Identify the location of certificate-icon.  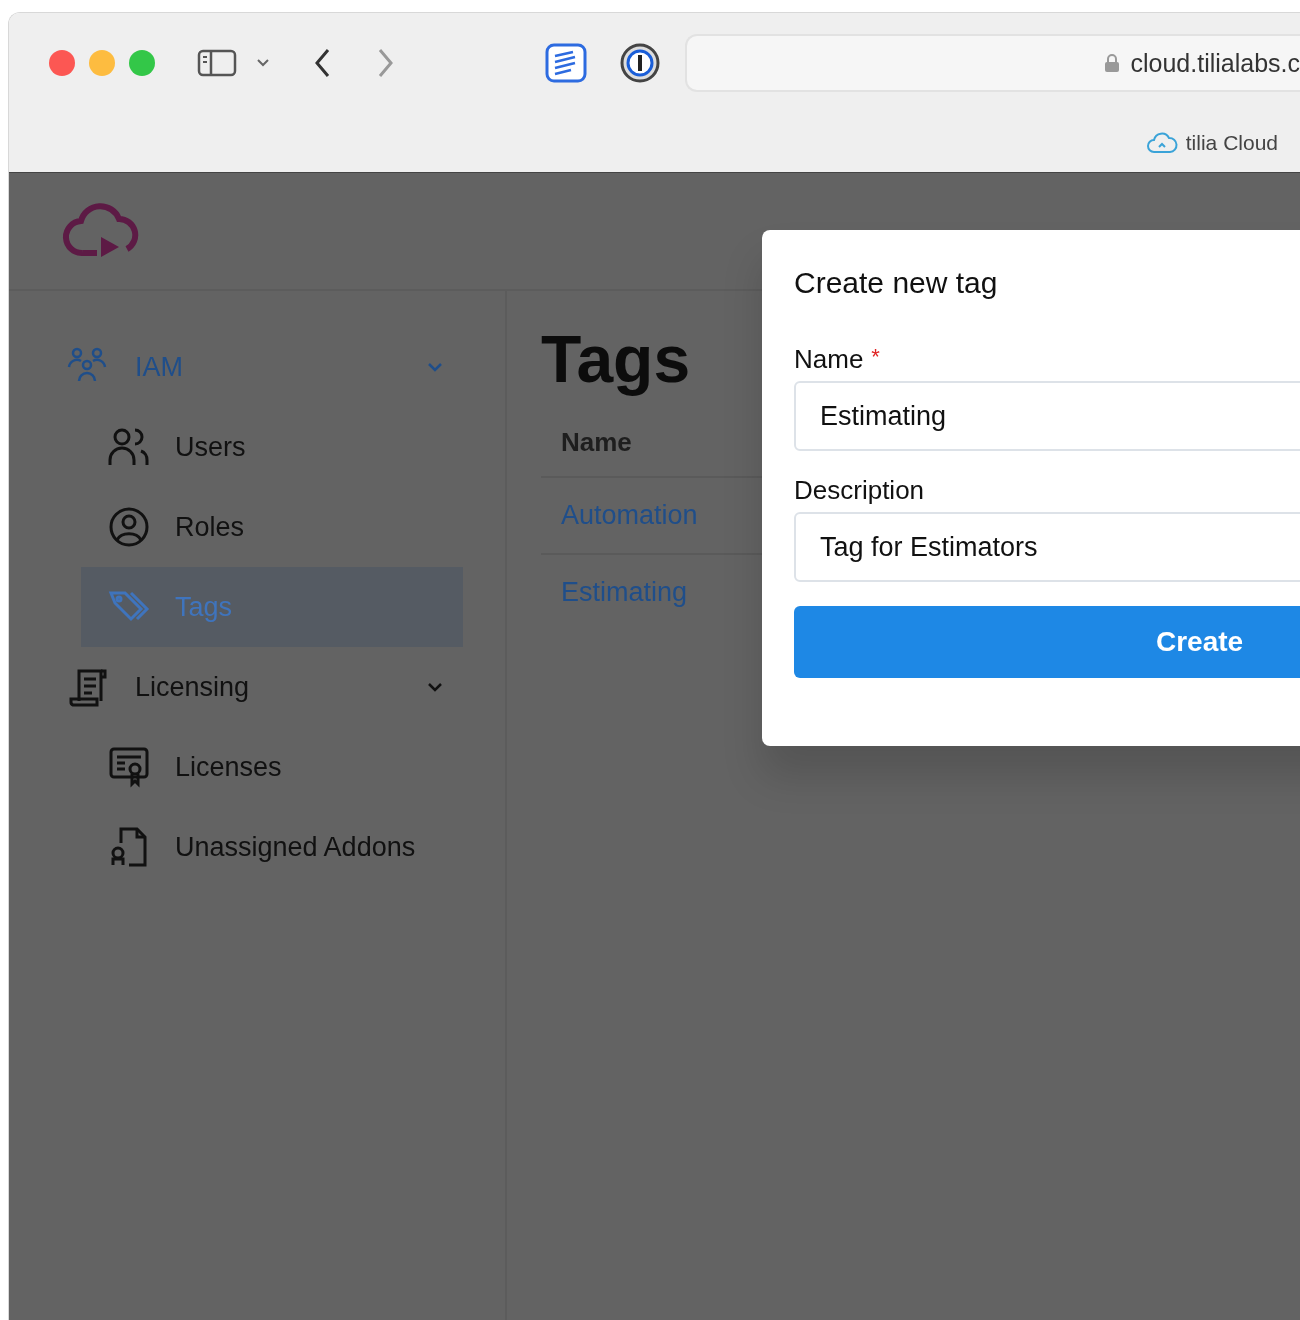
(129, 767).